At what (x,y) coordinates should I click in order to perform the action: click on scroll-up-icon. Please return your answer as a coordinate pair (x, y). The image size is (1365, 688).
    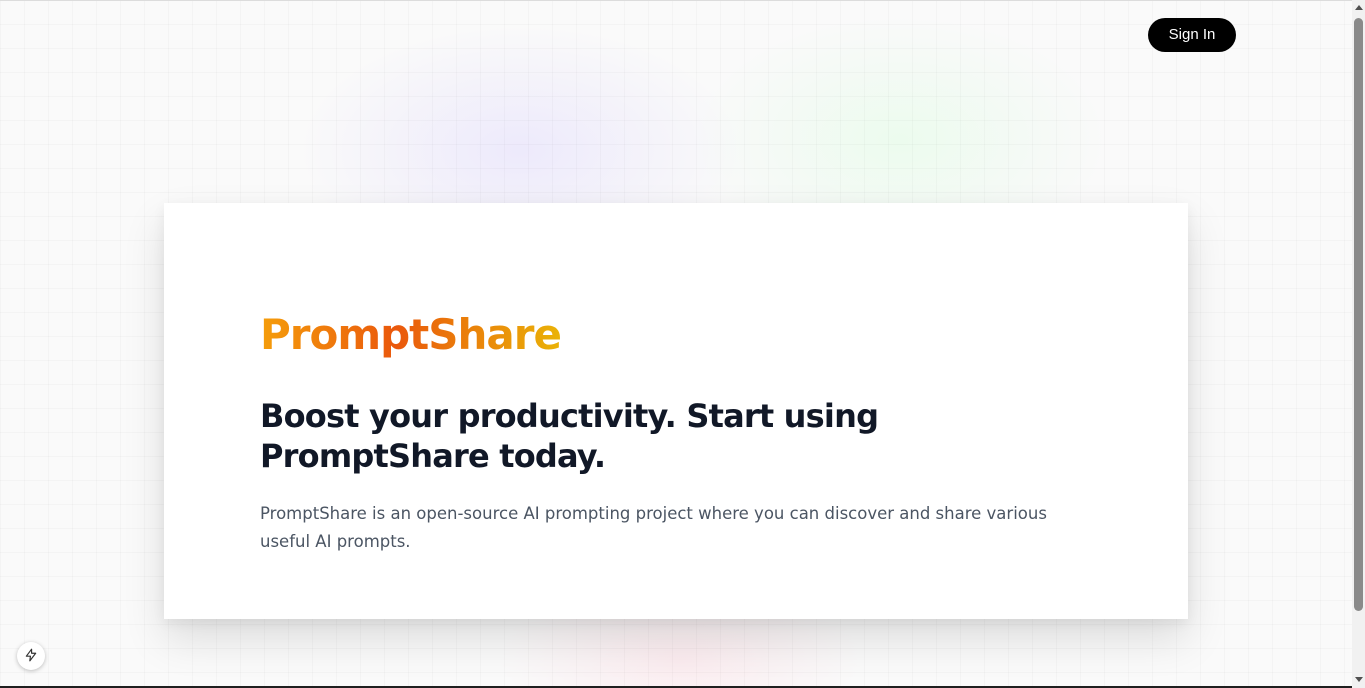
    Looking at the image, I should click on (1359, 7).